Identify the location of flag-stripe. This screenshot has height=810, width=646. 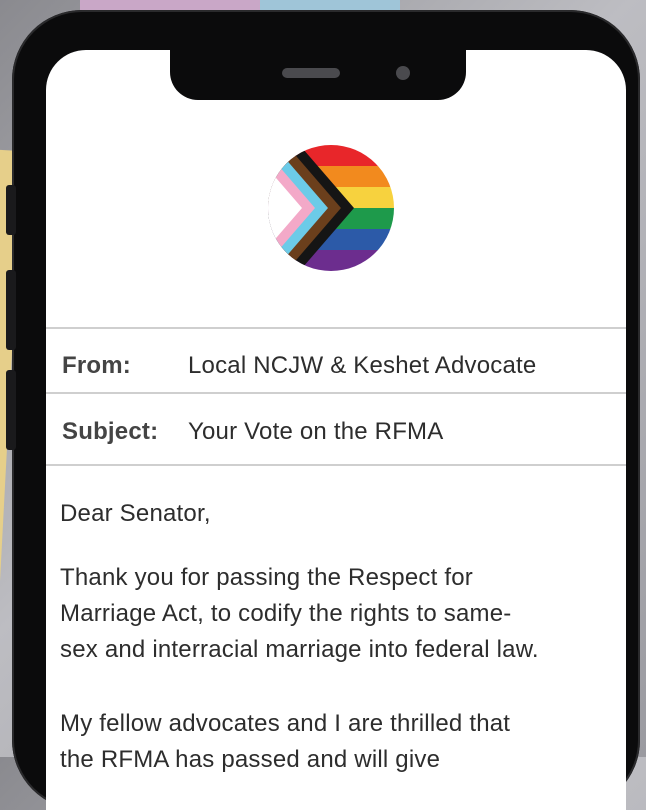
(331, 260).